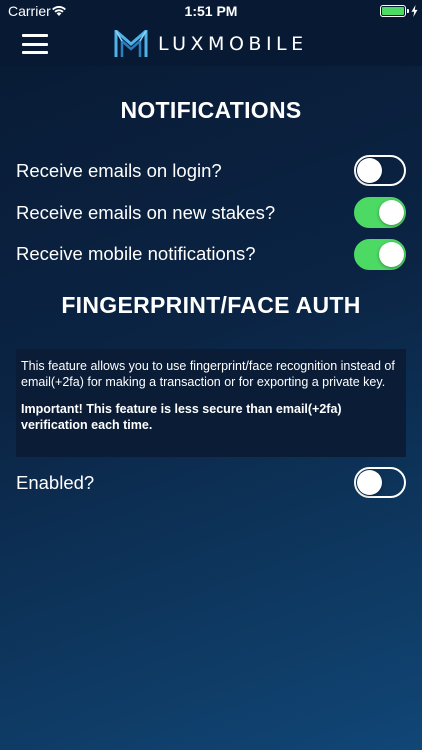 The height and width of the screenshot is (750, 422). What do you see at coordinates (146, 212) in the screenshot?
I see `stakes-email-label: Receive emails on new stakes?` at bounding box center [146, 212].